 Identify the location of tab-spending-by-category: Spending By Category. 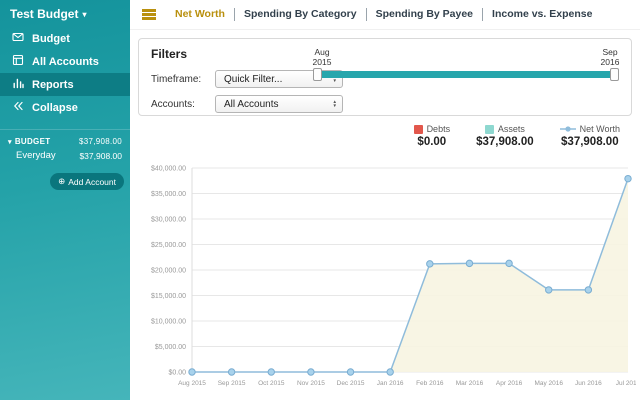
(299, 14).